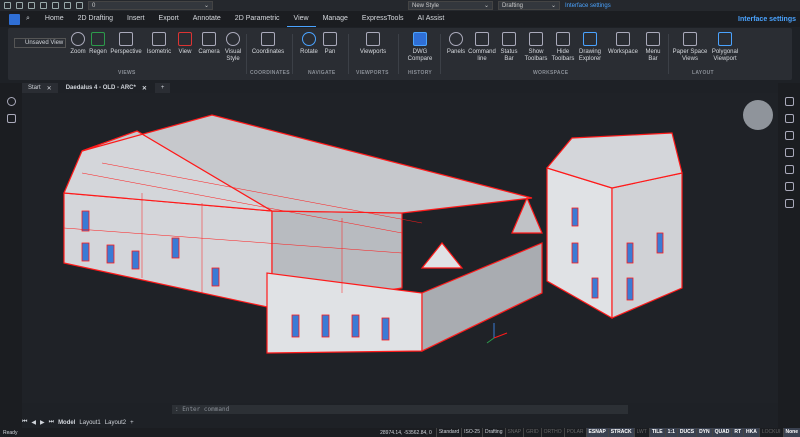 This screenshot has height=437, width=800. Describe the element at coordinates (95, 19) in the screenshot. I see `tab-2d-drafting: 2D Drafting` at that location.